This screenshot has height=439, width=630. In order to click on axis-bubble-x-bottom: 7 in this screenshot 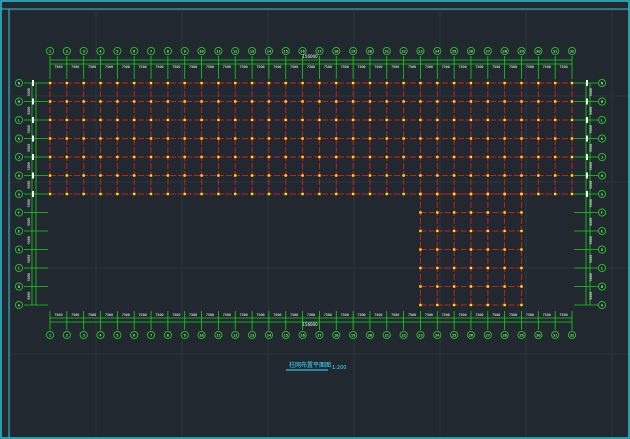, I will do `click(151, 335)`.